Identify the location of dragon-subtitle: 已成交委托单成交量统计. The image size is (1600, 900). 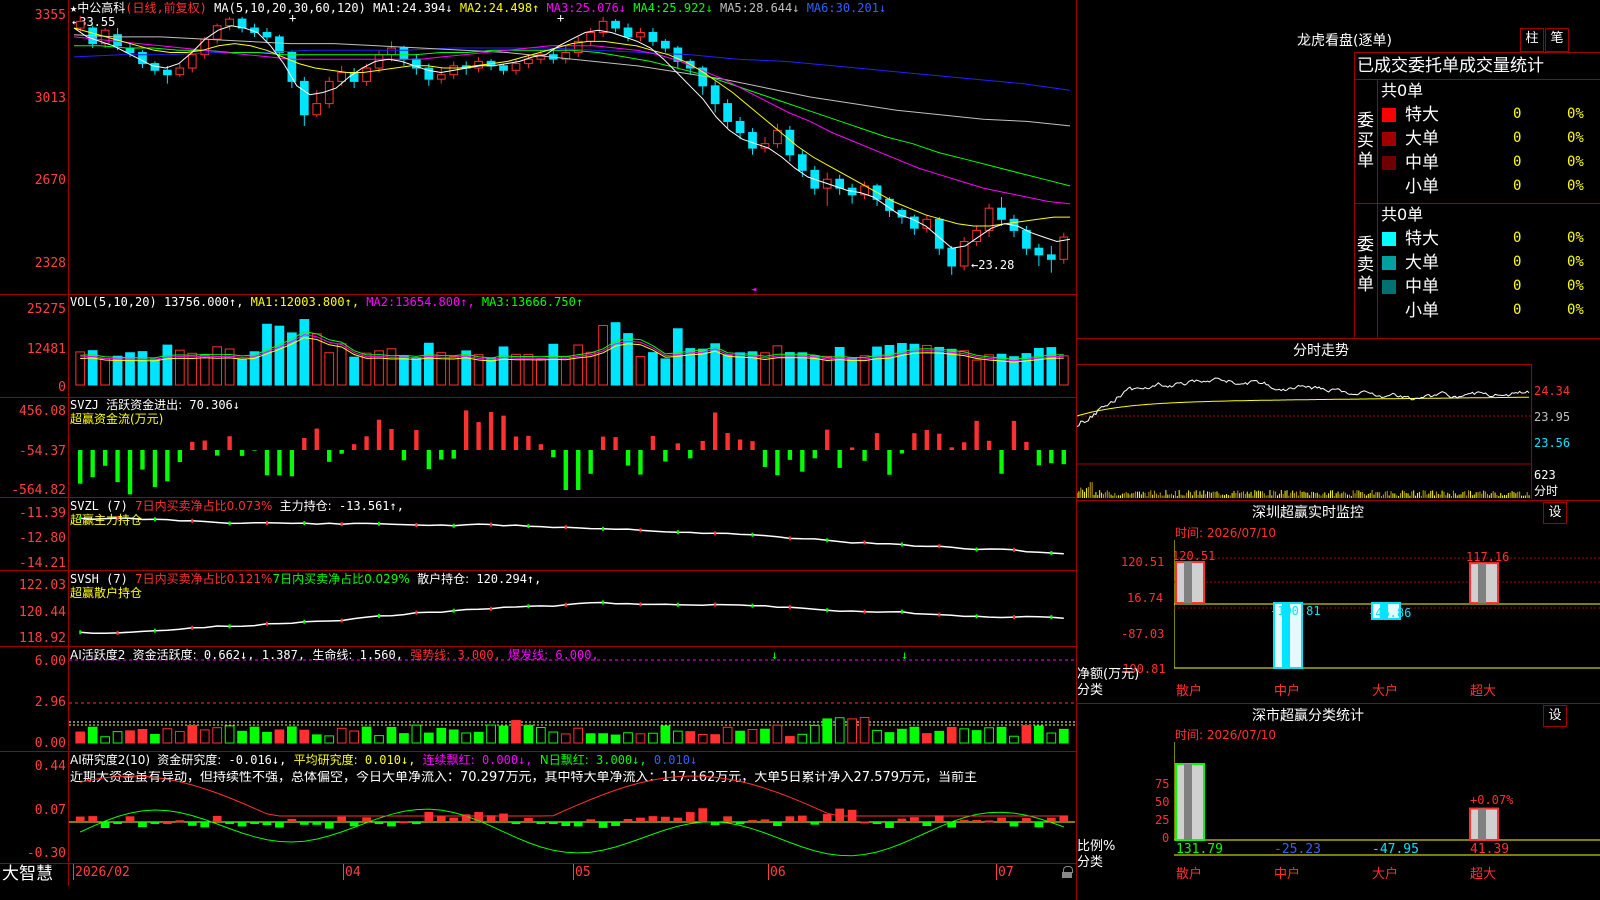
(1450, 66).